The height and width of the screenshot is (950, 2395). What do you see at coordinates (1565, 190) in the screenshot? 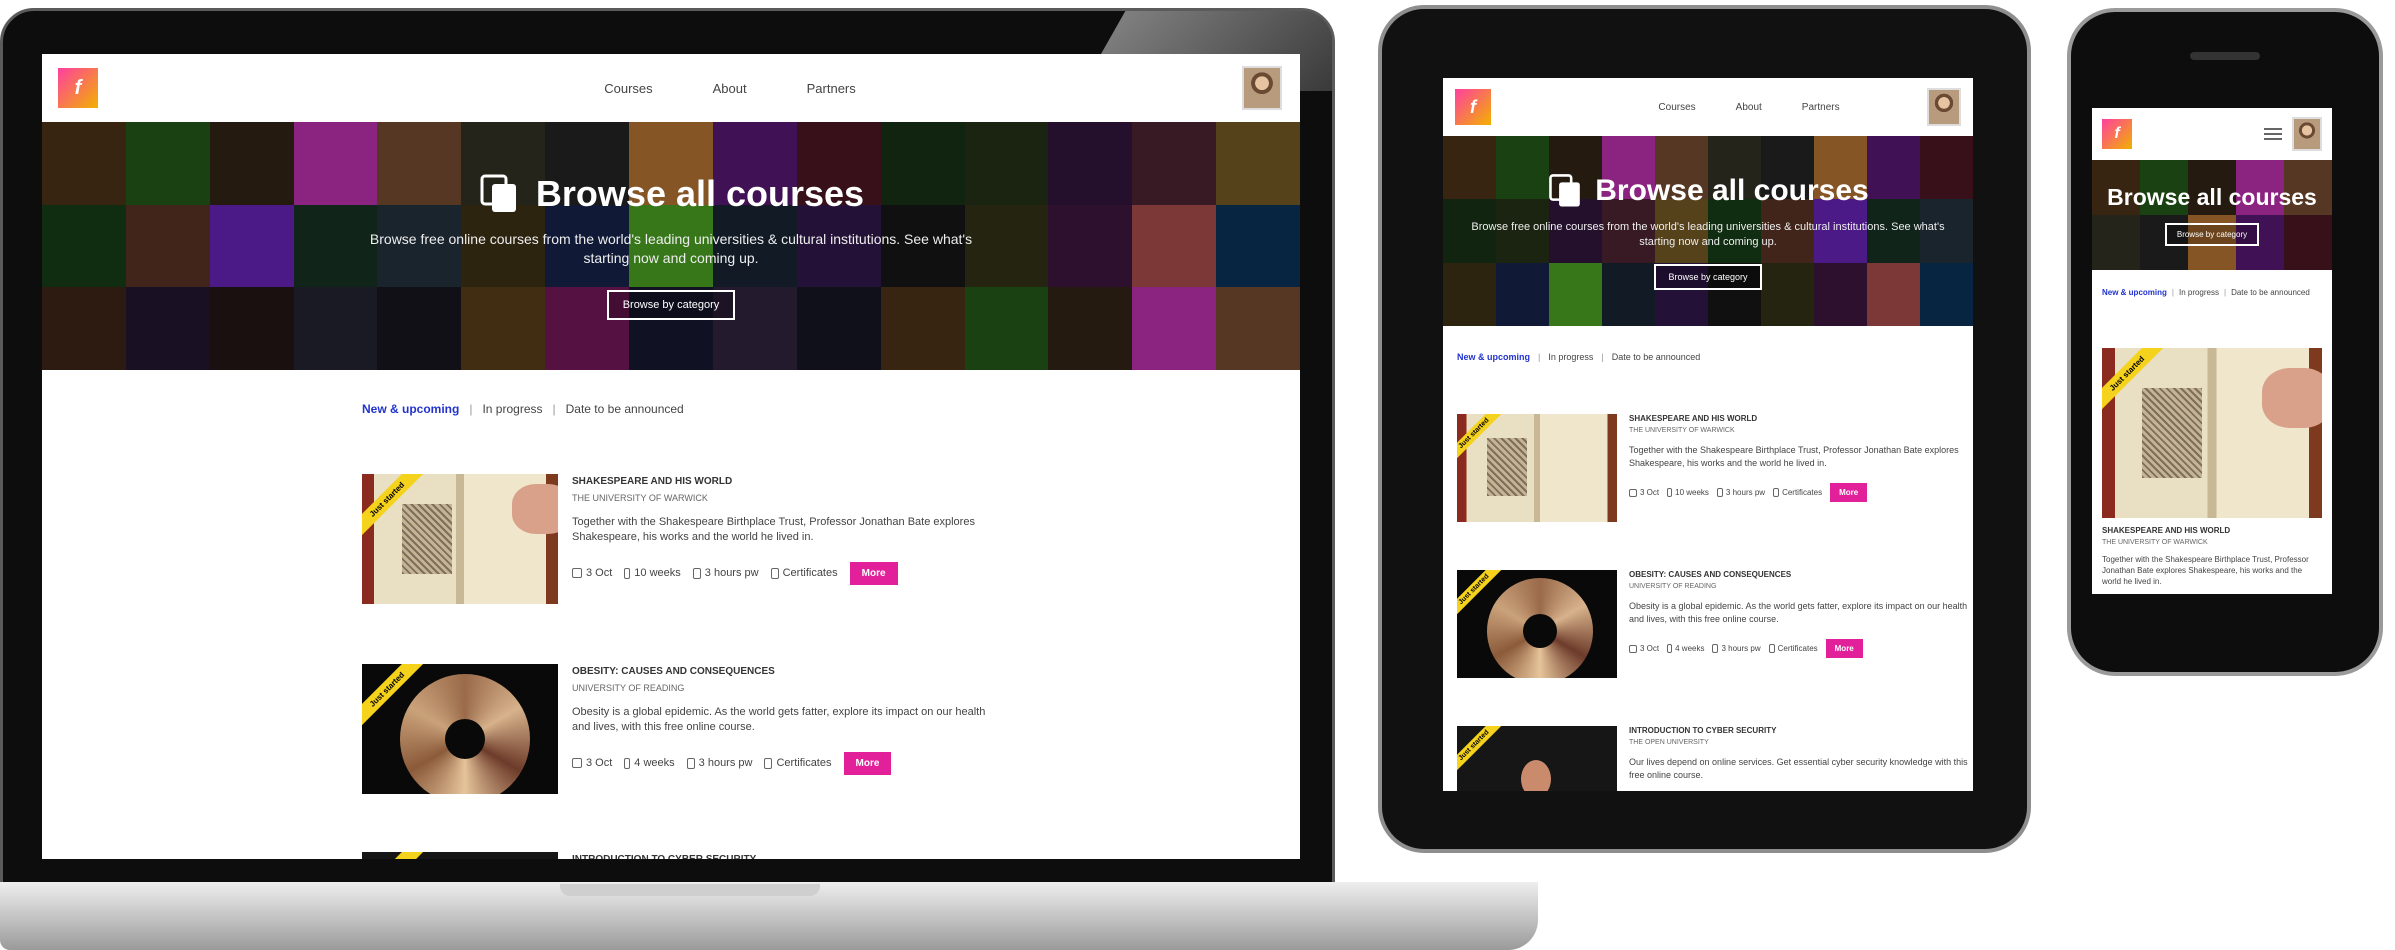
I see `courses-stack-icon` at bounding box center [1565, 190].